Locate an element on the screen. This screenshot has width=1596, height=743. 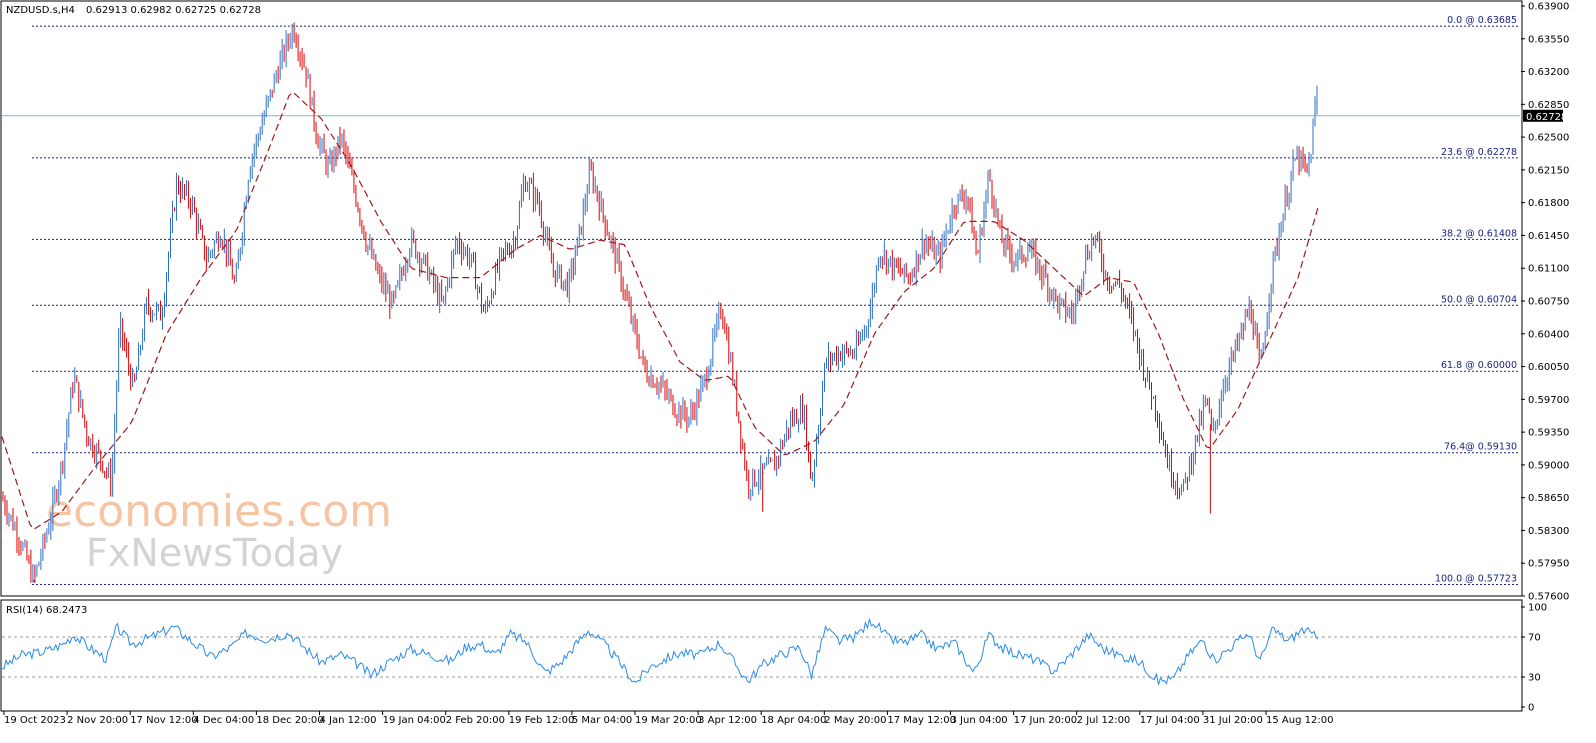
price-tick-label: 0.61450 is located at coordinates (1548, 236).